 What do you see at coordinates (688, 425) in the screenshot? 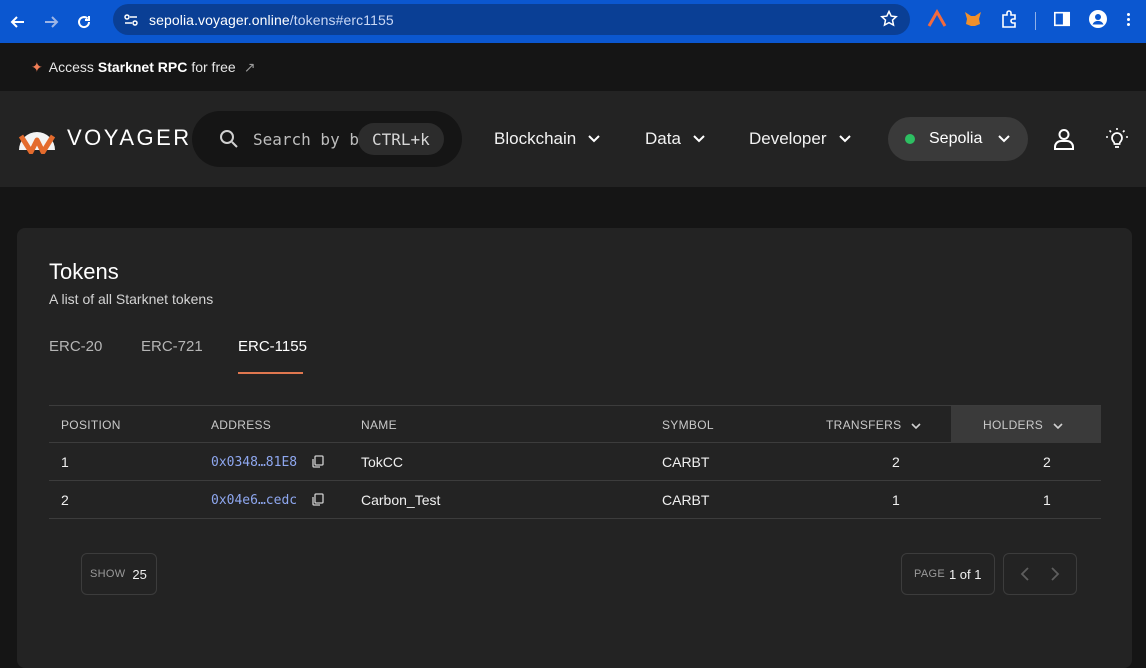
I see `column-symbol: SYMBOL` at bounding box center [688, 425].